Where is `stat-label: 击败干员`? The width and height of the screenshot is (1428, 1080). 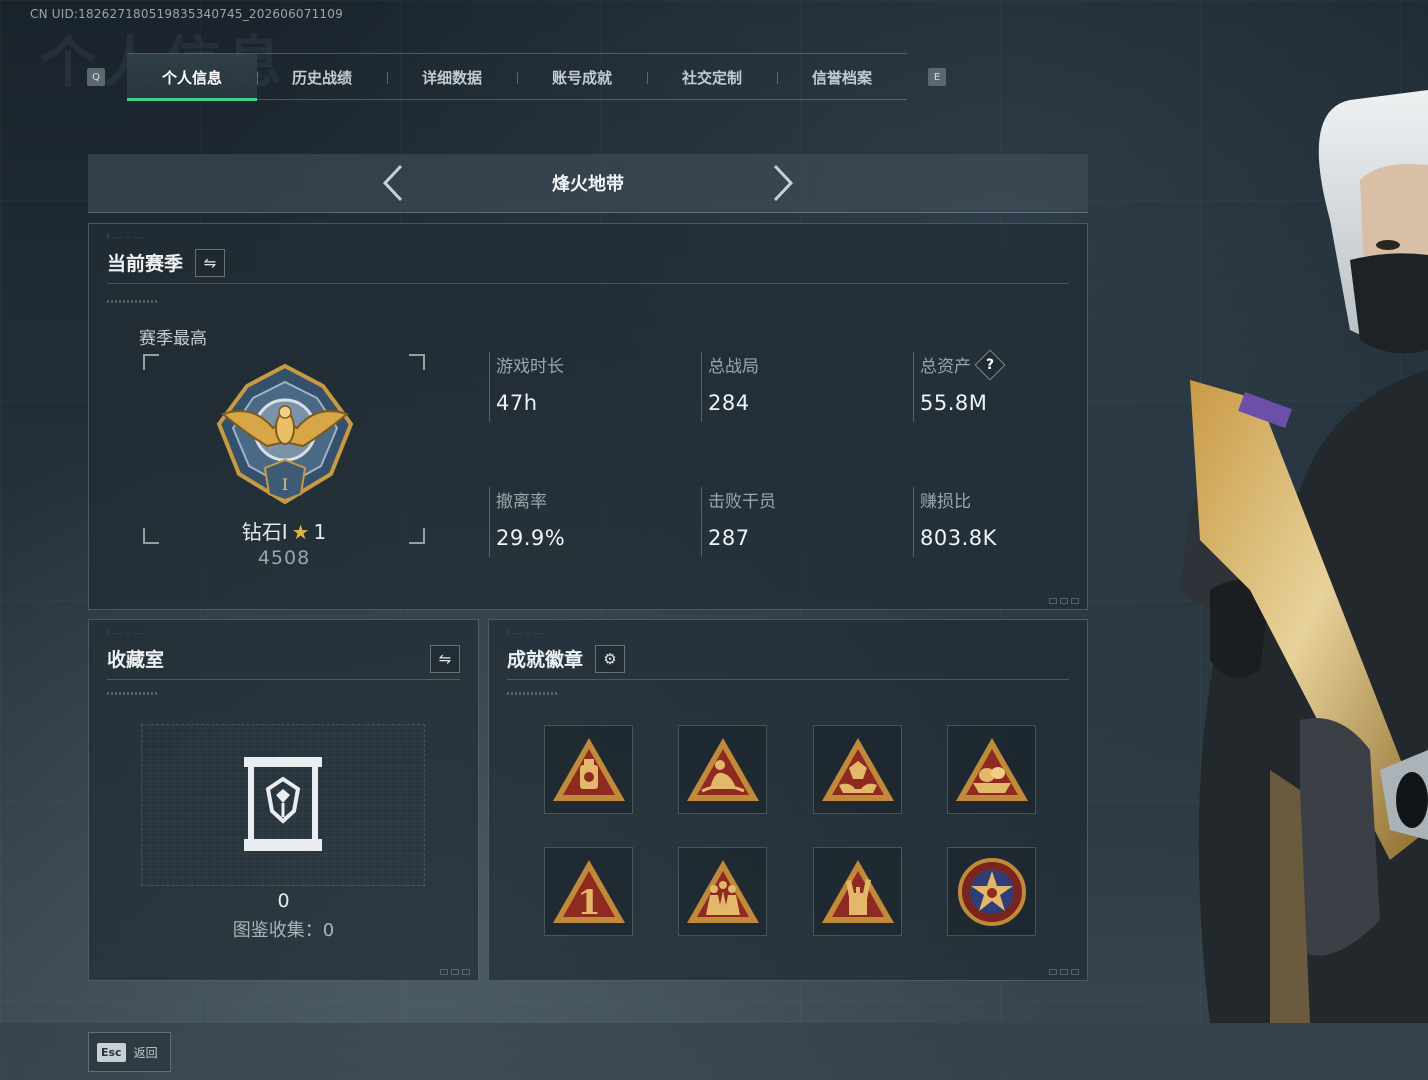 stat-label: 击败干员 is located at coordinates (742, 502).